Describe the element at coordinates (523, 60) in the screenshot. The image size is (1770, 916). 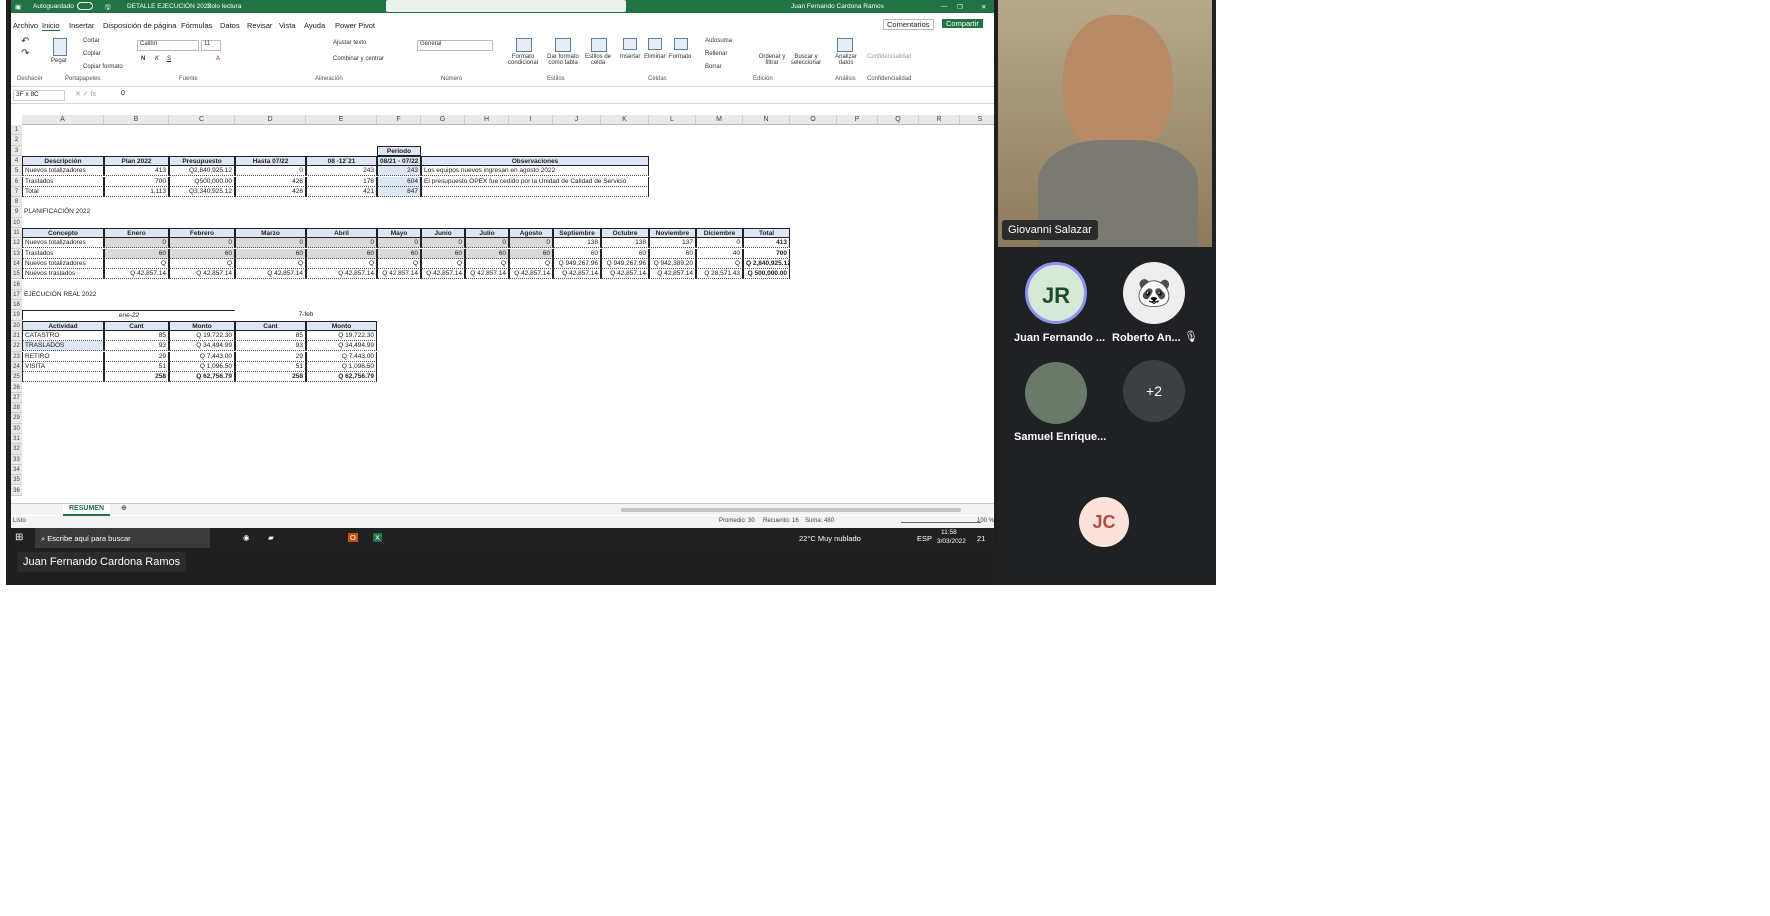
I see `conditional-format-label: Formato condicional` at that location.